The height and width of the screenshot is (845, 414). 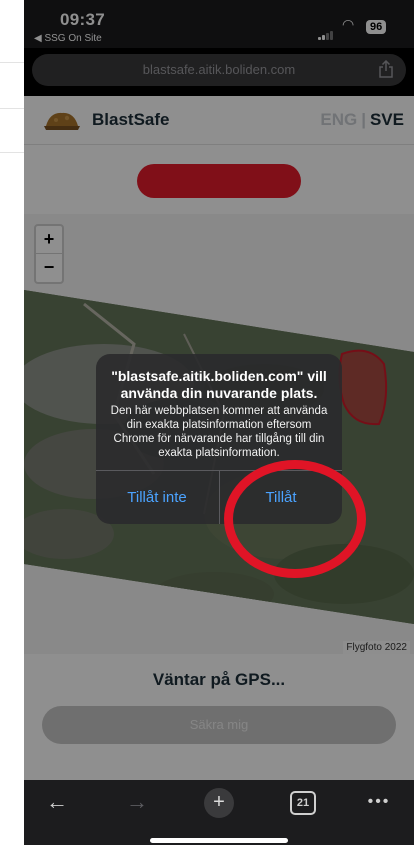 I want to click on url-text: blastsafe.aitik.boliden.com, so click(x=219, y=69).